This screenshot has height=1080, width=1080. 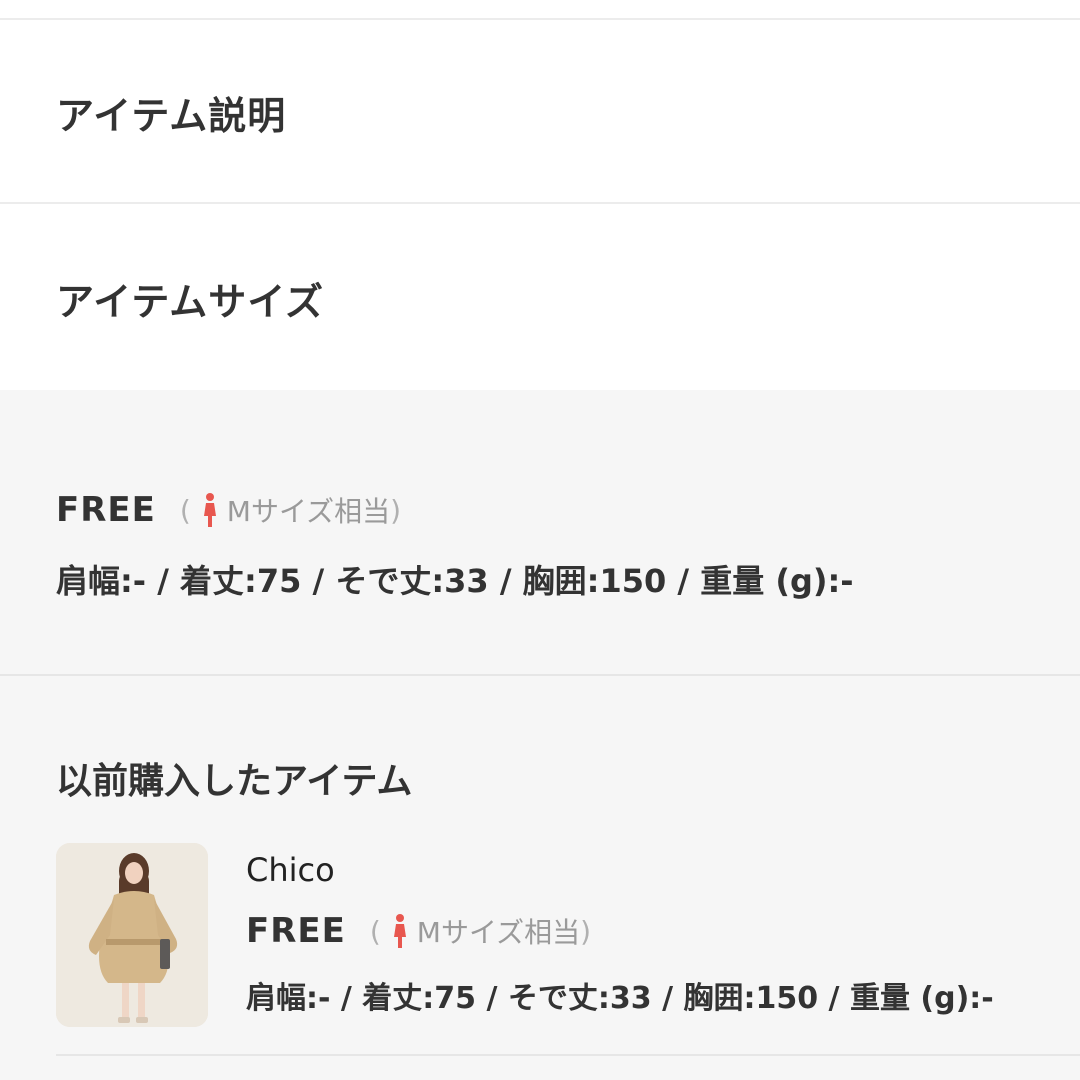 What do you see at coordinates (568, 1055) in the screenshot?
I see `item-divider` at bounding box center [568, 1055].